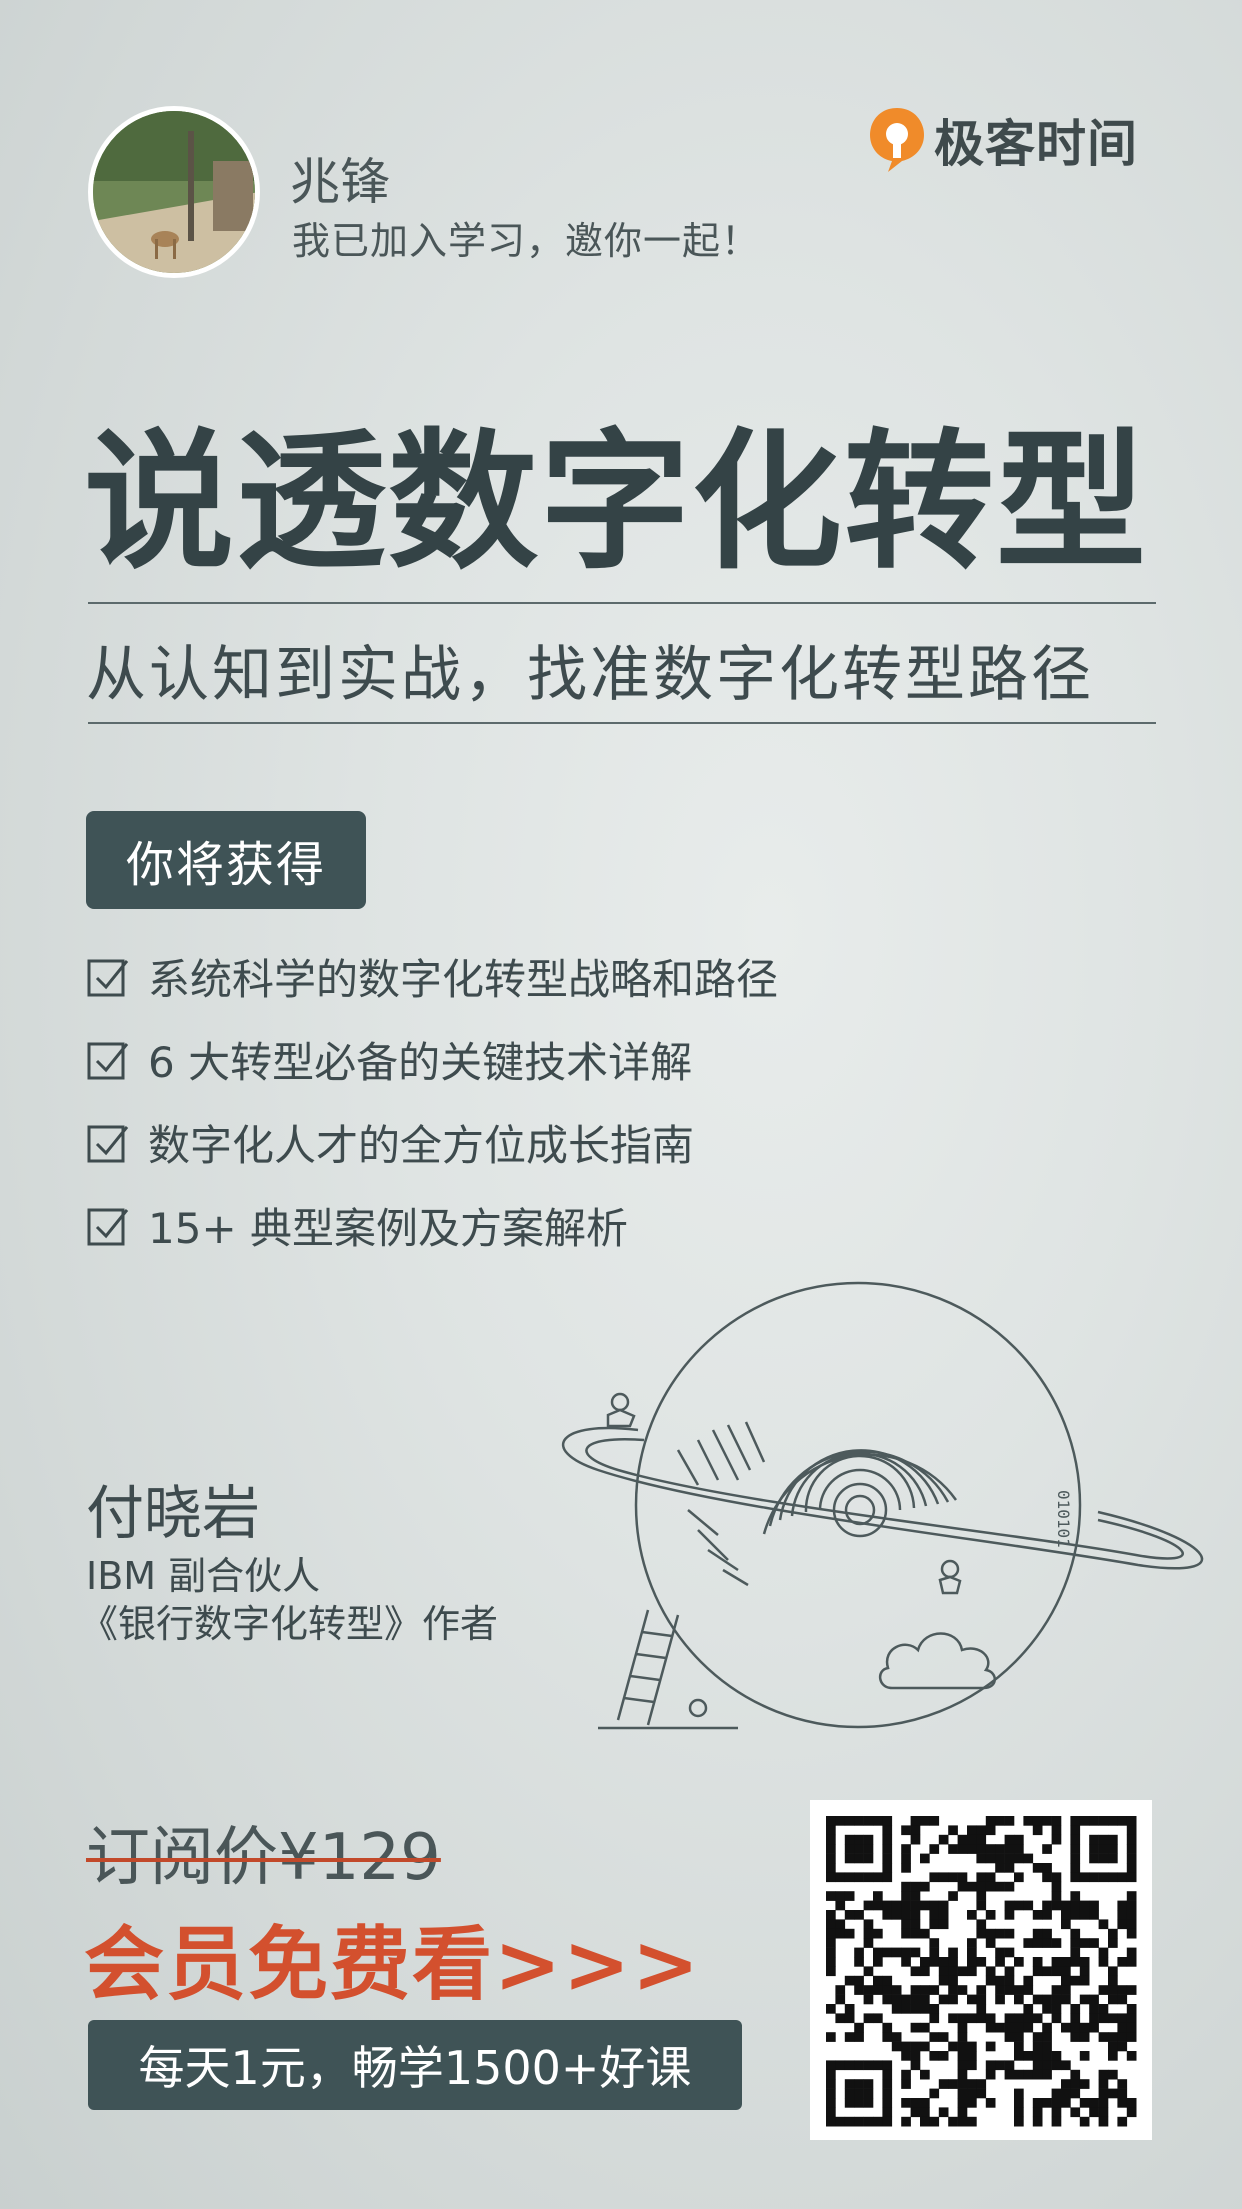 The width and height of the screenshot is (1242, 2209). I want to click on qr-code, so click(981, 1970).